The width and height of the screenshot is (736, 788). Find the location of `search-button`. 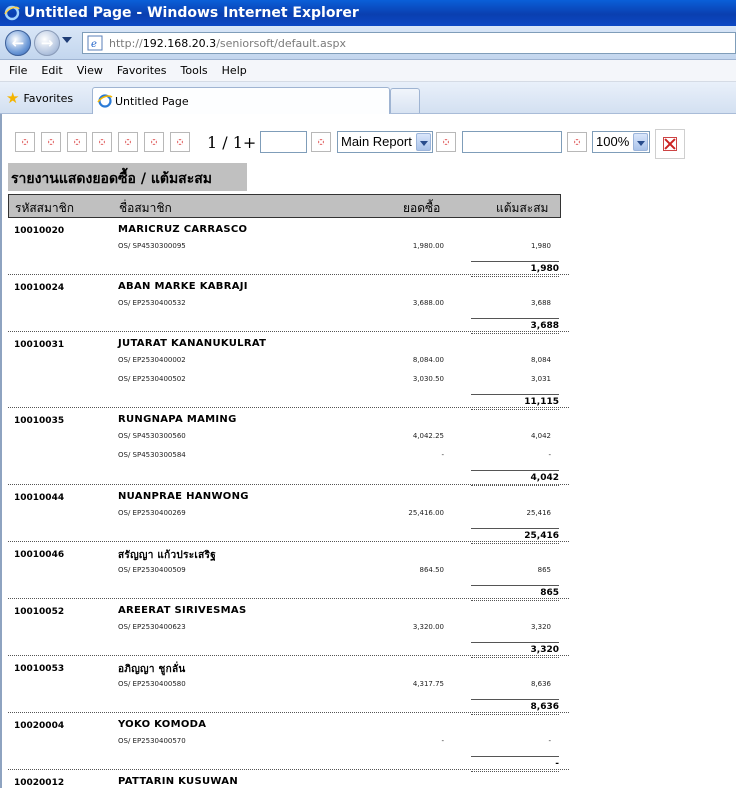

search-button is located at coordinates (577, 142).